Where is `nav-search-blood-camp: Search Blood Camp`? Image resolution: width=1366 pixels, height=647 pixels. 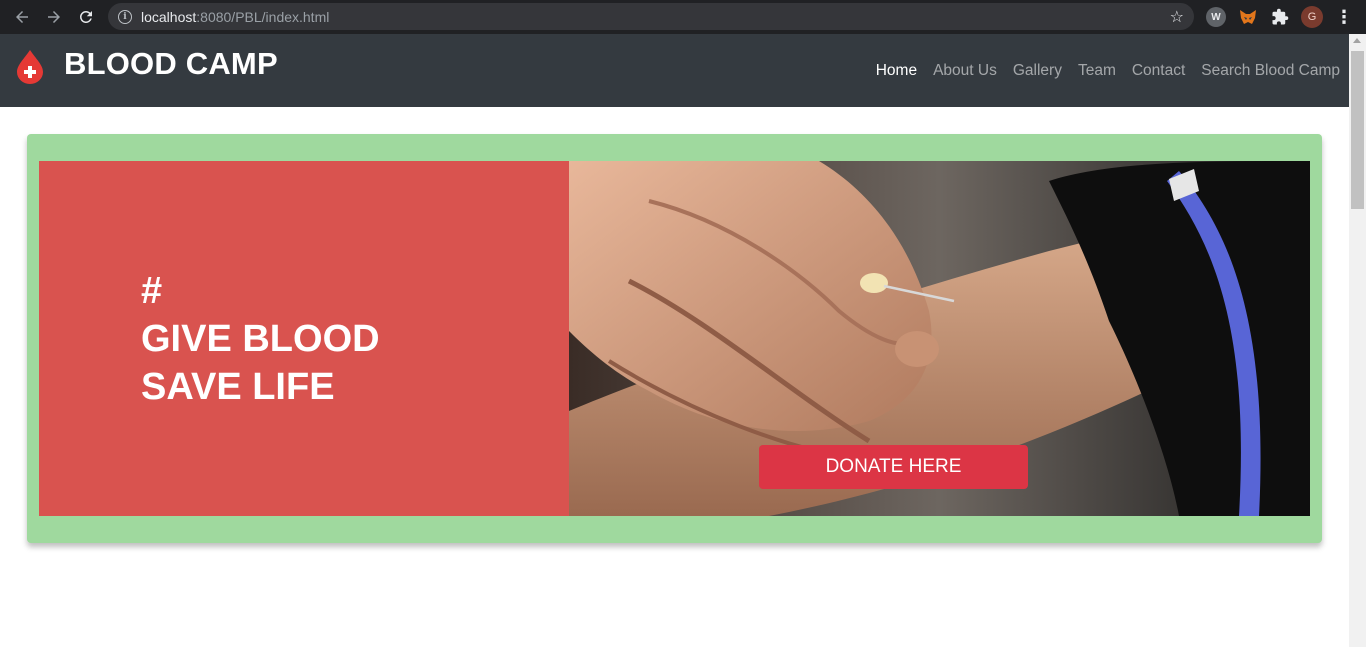
nav-search-blood-camp: Search Blood Camp is located at coordinates (1270, 71).